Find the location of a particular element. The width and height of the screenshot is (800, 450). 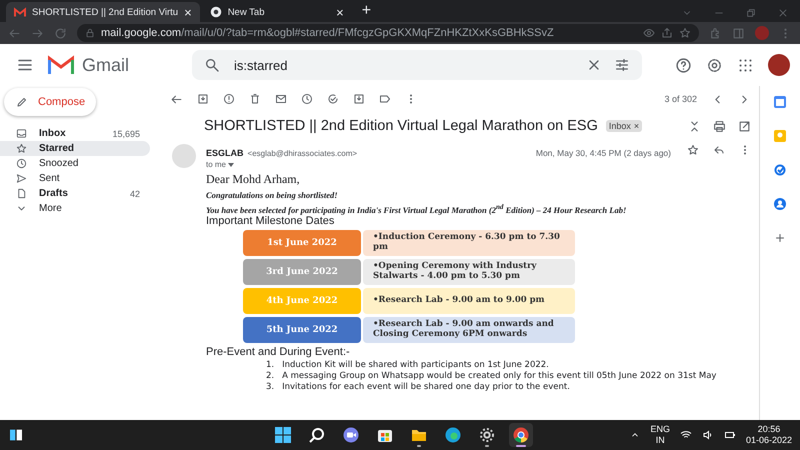

battery-icon is located at coordinates (730, 435).